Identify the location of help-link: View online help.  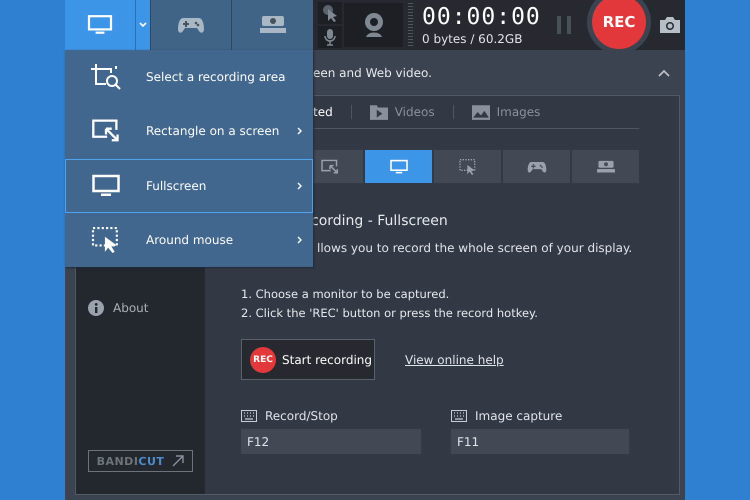
(454, 359).